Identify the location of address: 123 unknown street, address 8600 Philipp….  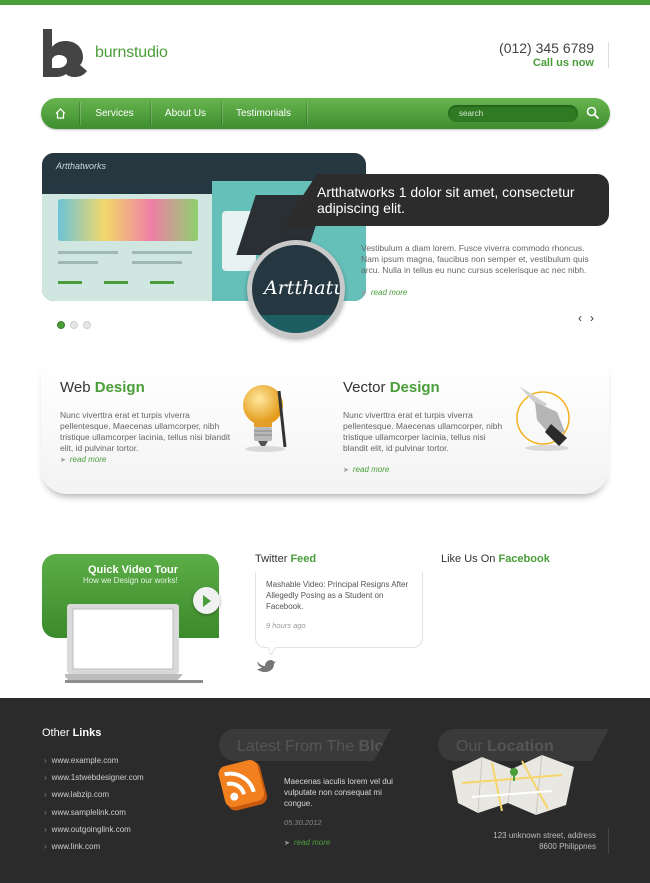
(533, 841).